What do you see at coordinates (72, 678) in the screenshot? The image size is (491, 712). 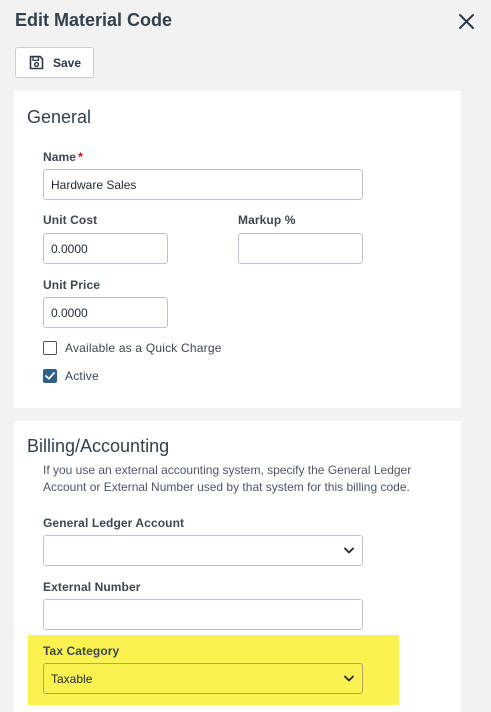 I see `tax-category-value: Taxable` at bounding box center [72, 678].